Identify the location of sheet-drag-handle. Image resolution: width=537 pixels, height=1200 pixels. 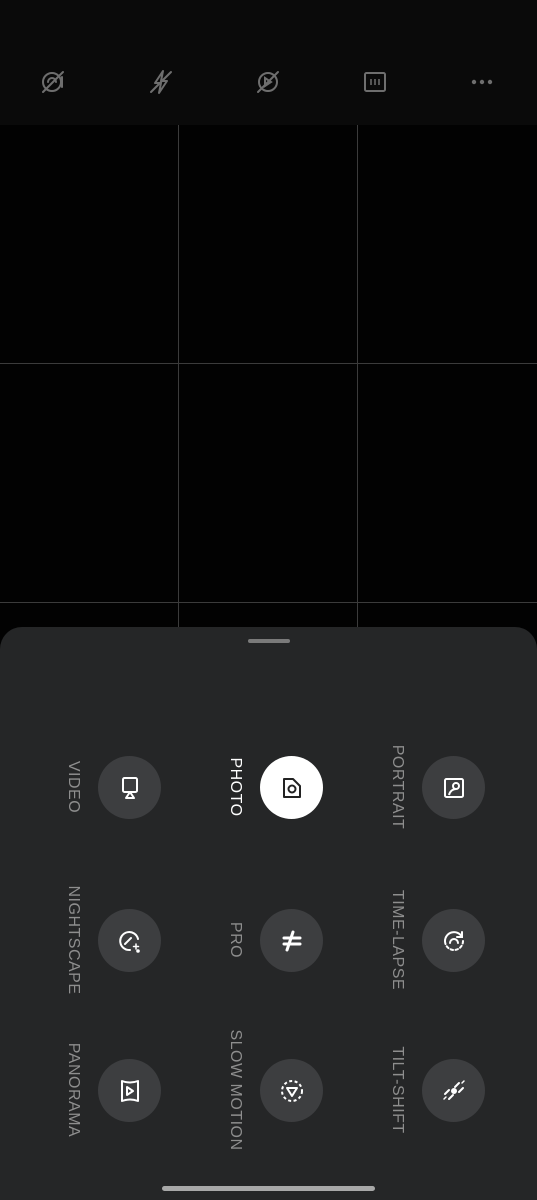
(269, 641).